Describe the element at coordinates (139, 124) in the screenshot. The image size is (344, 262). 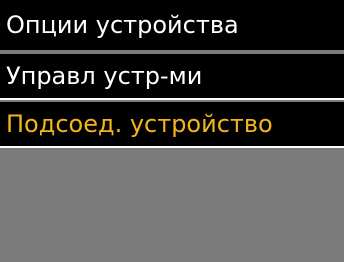
I see `menu-item-label: Подсоед. устройство` at that location.